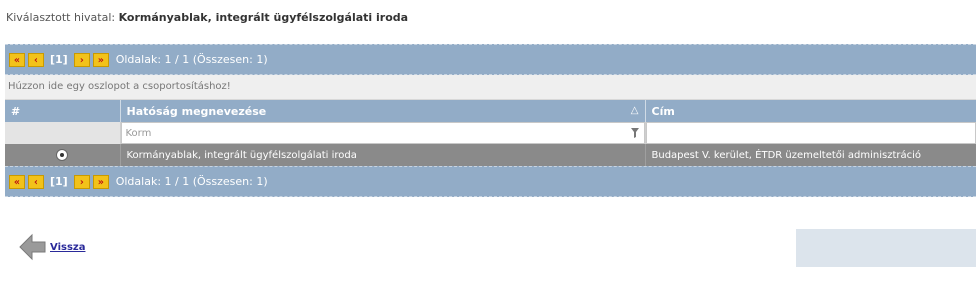  I want to click on filter-cell-name, so click(383, 133).